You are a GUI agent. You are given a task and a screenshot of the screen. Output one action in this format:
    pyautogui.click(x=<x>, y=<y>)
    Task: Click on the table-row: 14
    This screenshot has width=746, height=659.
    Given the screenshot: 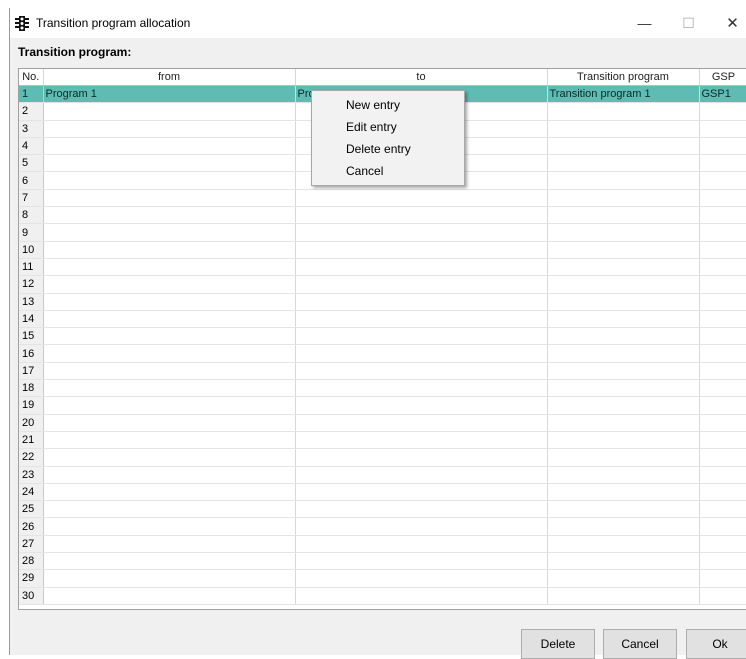 What is the action you would take?
    pyautogui.click(x=382, y=319)
    